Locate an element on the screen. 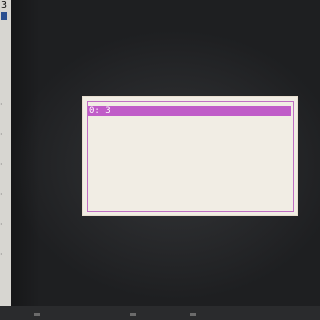 The image size is (320, 320). bottom-bar is located at coordinates (160, 313).